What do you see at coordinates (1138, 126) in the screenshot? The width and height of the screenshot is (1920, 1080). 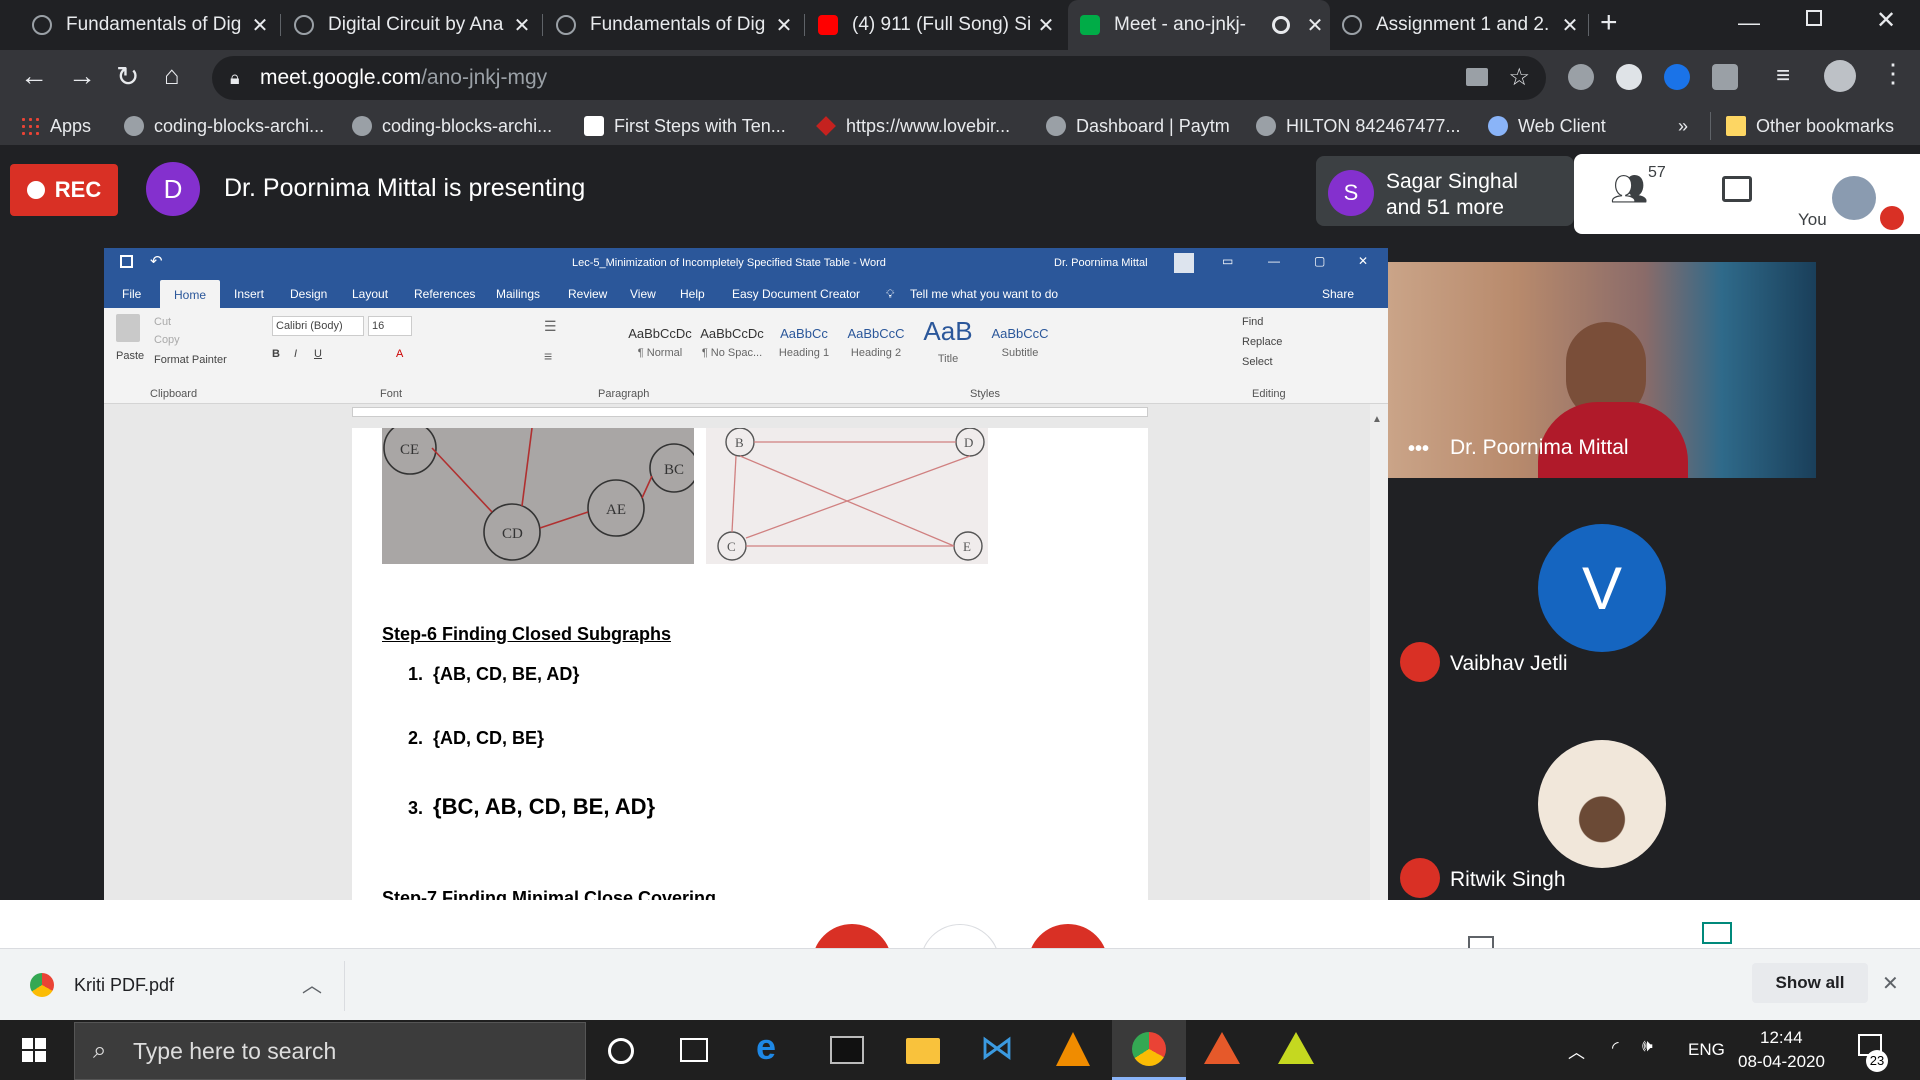 I see `bookmark-item: Dashboard | Paytm` at bounding box center [1138, 126].